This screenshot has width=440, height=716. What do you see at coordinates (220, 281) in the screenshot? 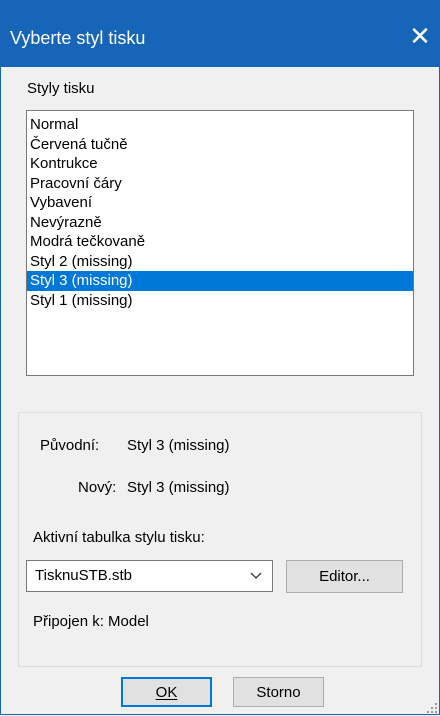
I see `list-item: Styl 3 (missing)` at bounding box center [220, 281].